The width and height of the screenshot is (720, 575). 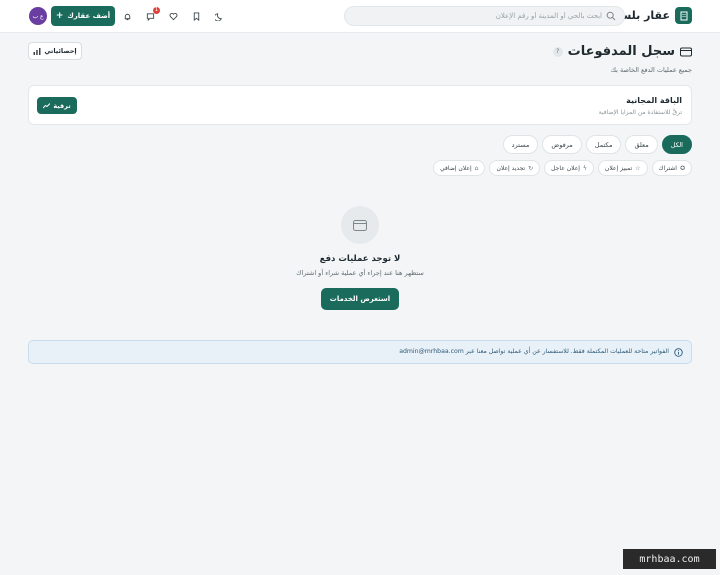 I want to click on my-stats-button: إحصائياتي, so click(x=55, y=51).